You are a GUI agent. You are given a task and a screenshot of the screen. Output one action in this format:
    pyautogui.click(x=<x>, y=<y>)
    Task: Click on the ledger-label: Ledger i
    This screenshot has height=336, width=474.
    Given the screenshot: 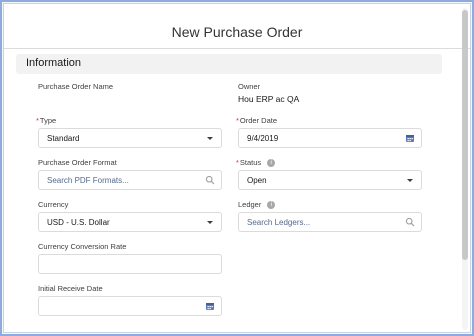 What is the action you would take?
    pyautogui.click(x=257, y=205)
    